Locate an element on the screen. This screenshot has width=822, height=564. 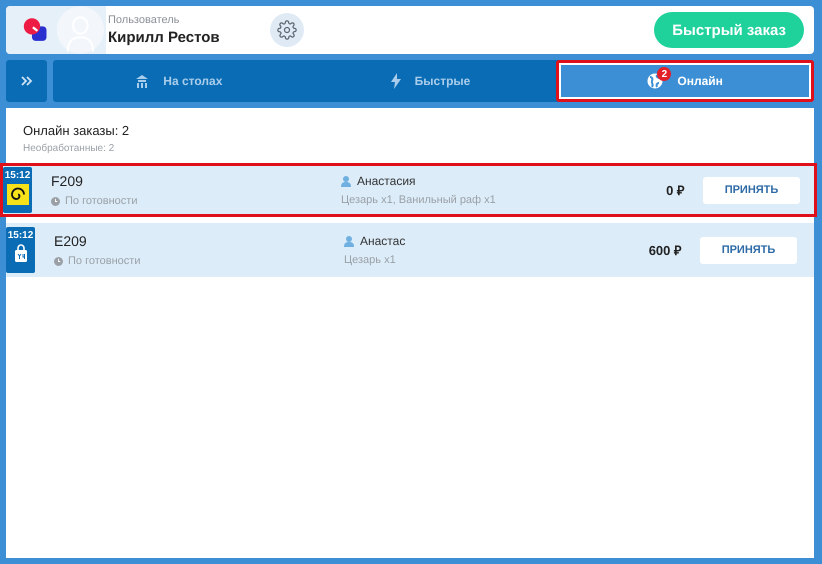
settings-icon is located at coordinates (286, 30).